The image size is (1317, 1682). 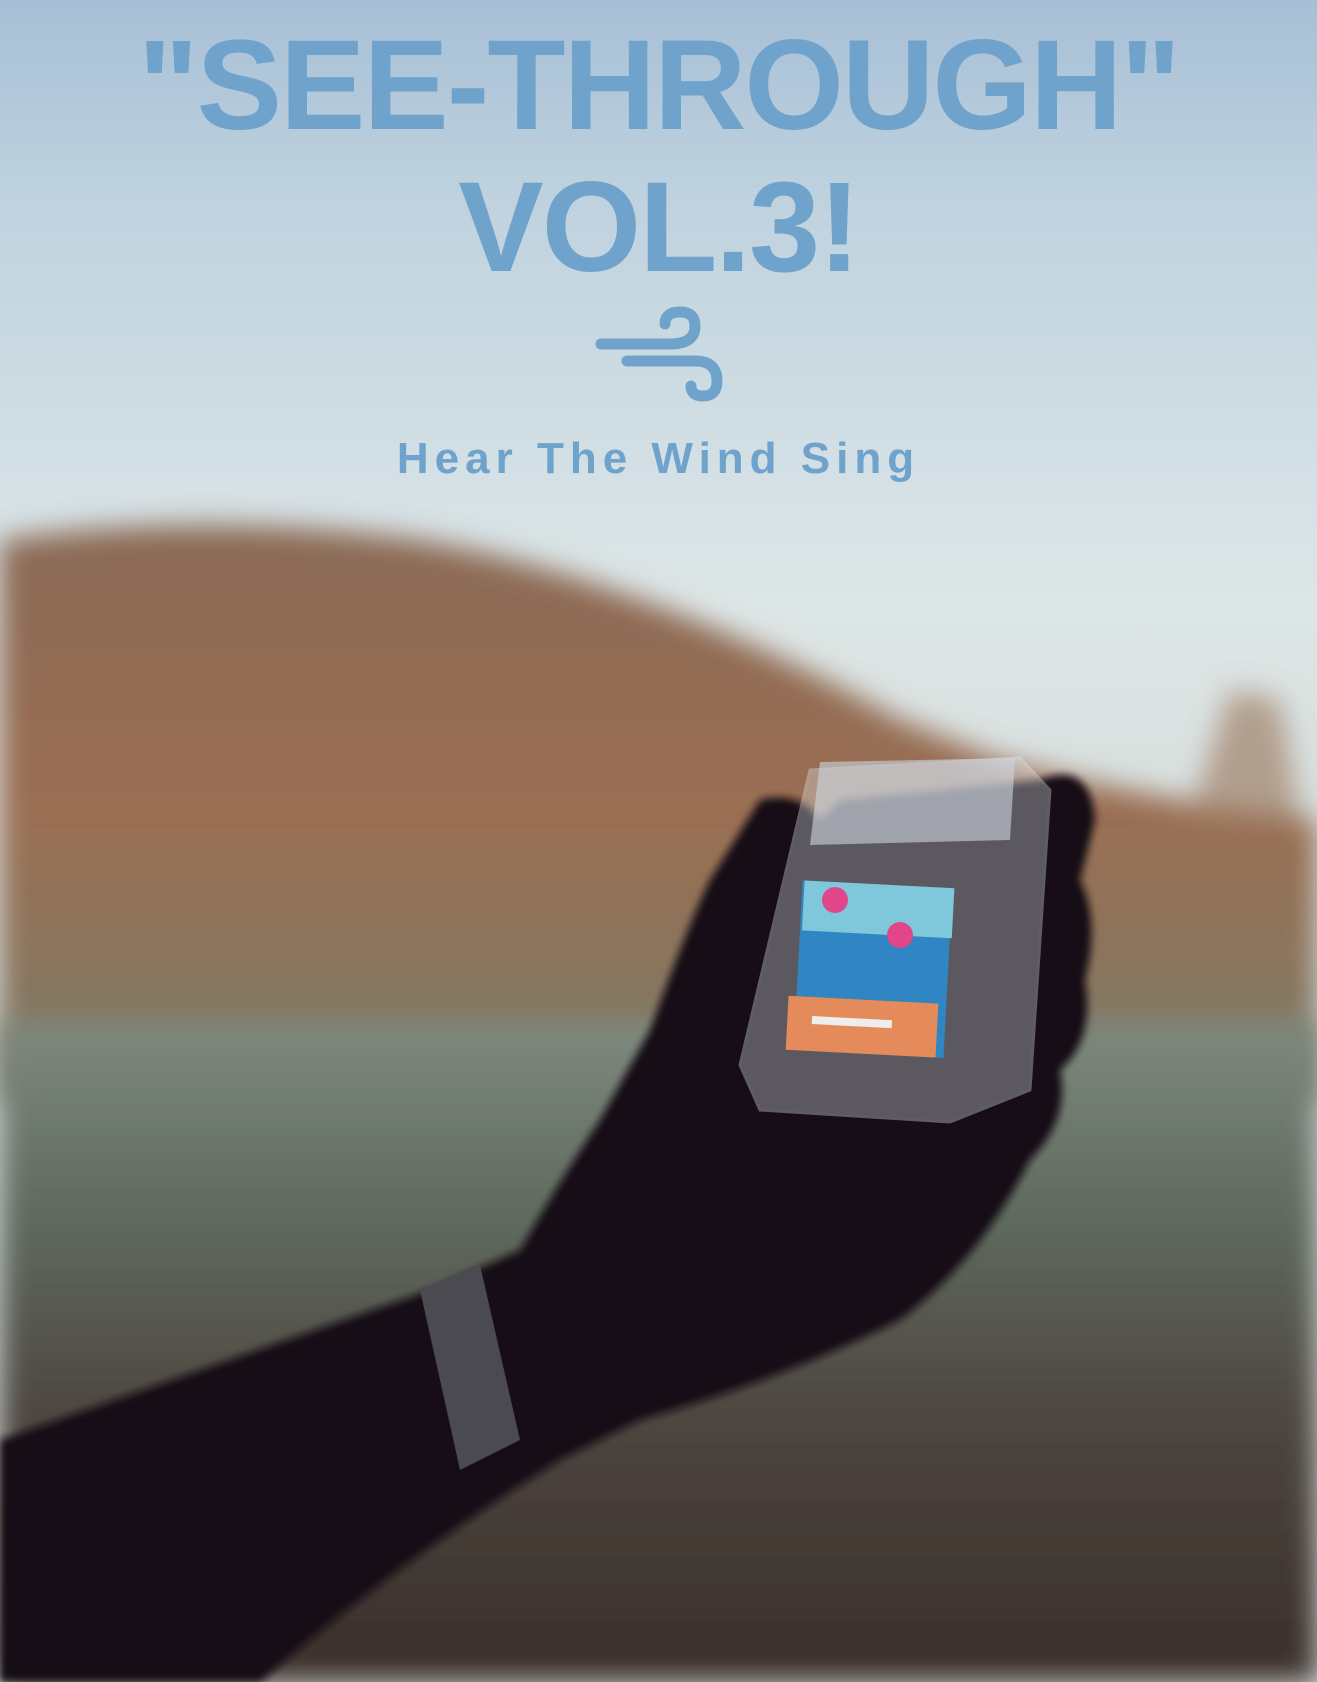 I want to click on wind-icon, so click(x=659, y=354).